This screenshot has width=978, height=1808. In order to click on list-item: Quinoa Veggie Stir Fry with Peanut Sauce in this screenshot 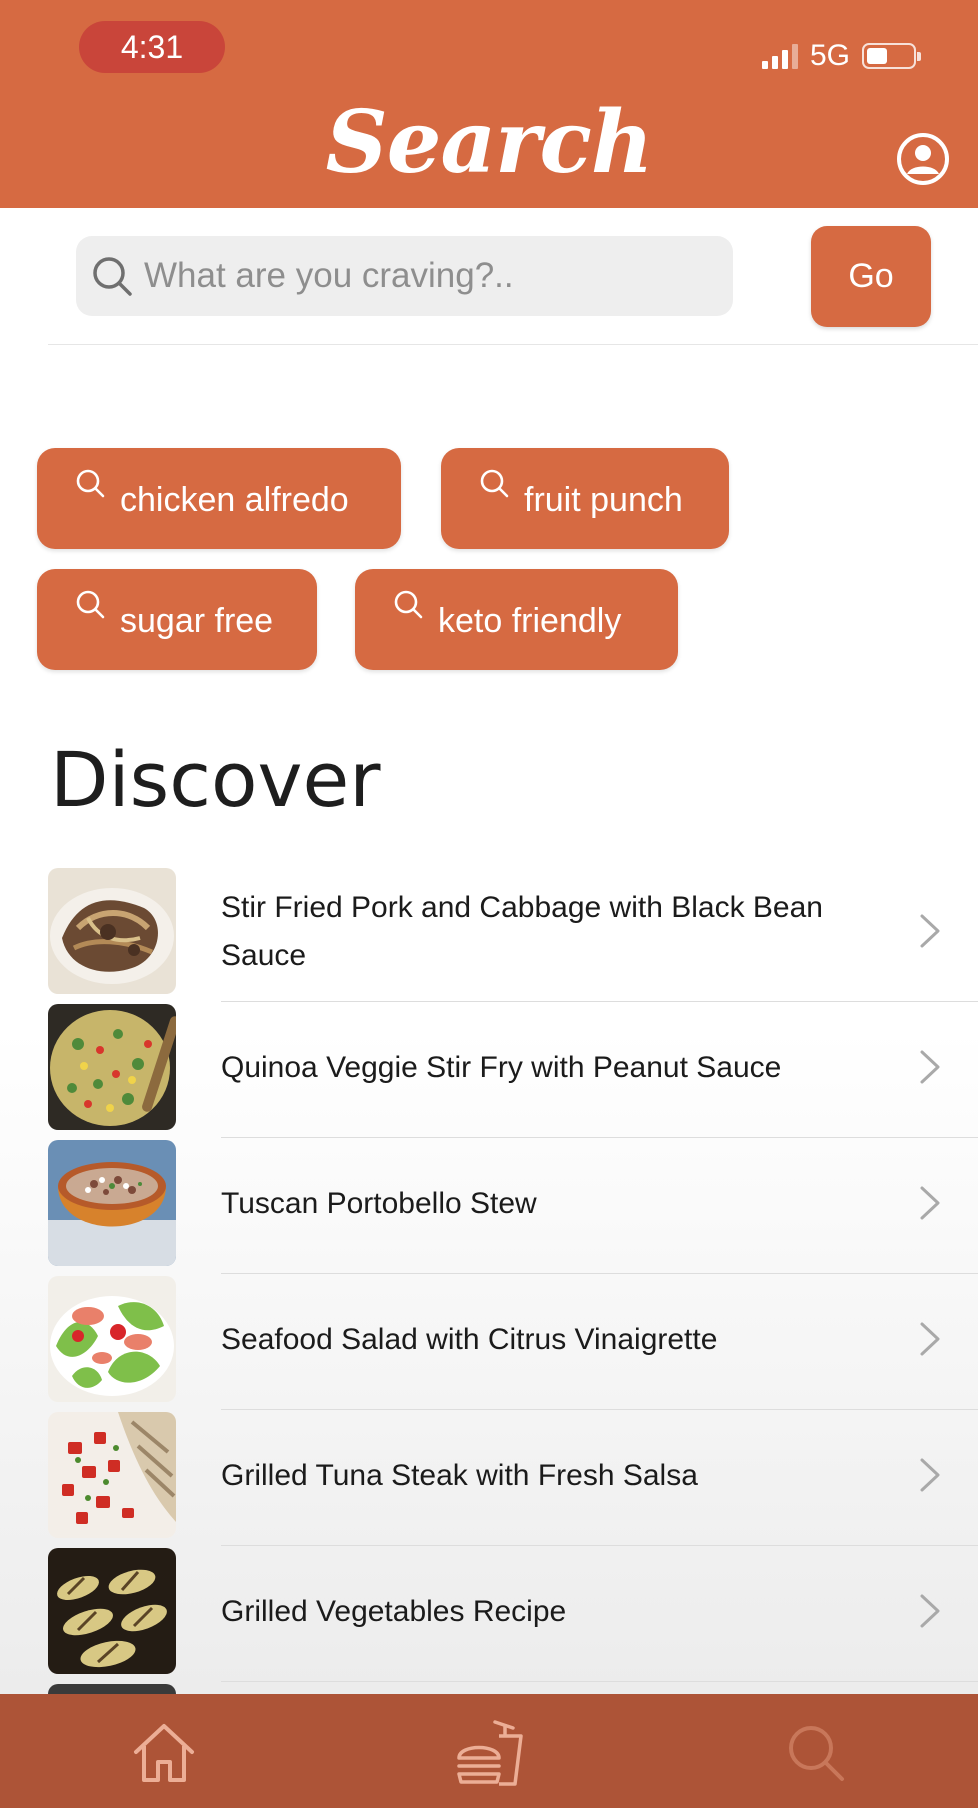, I will do `click(489, 1070)`.